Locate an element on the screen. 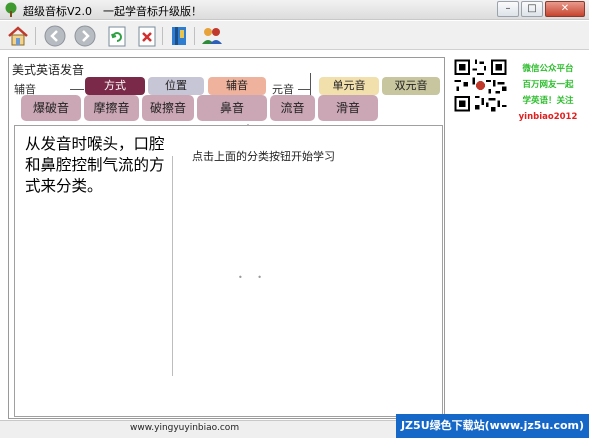 The image size is (589, 438). delete-icon is located at coordinates (147, 36).